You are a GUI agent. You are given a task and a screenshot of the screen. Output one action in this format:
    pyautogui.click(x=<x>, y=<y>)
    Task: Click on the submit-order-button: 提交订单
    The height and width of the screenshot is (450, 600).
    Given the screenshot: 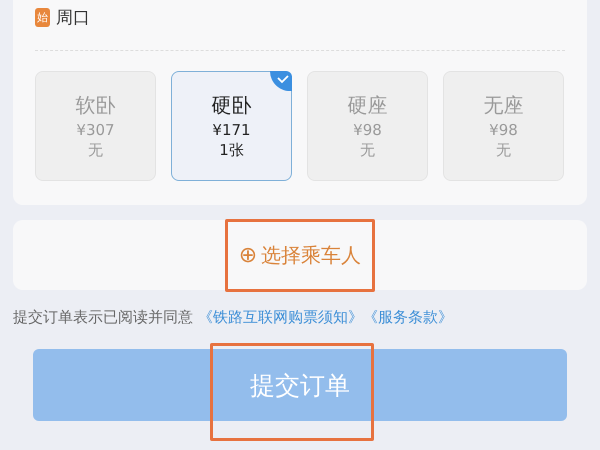 What is the action you would take?
    pyautogui.click(x=300, y=385)
    